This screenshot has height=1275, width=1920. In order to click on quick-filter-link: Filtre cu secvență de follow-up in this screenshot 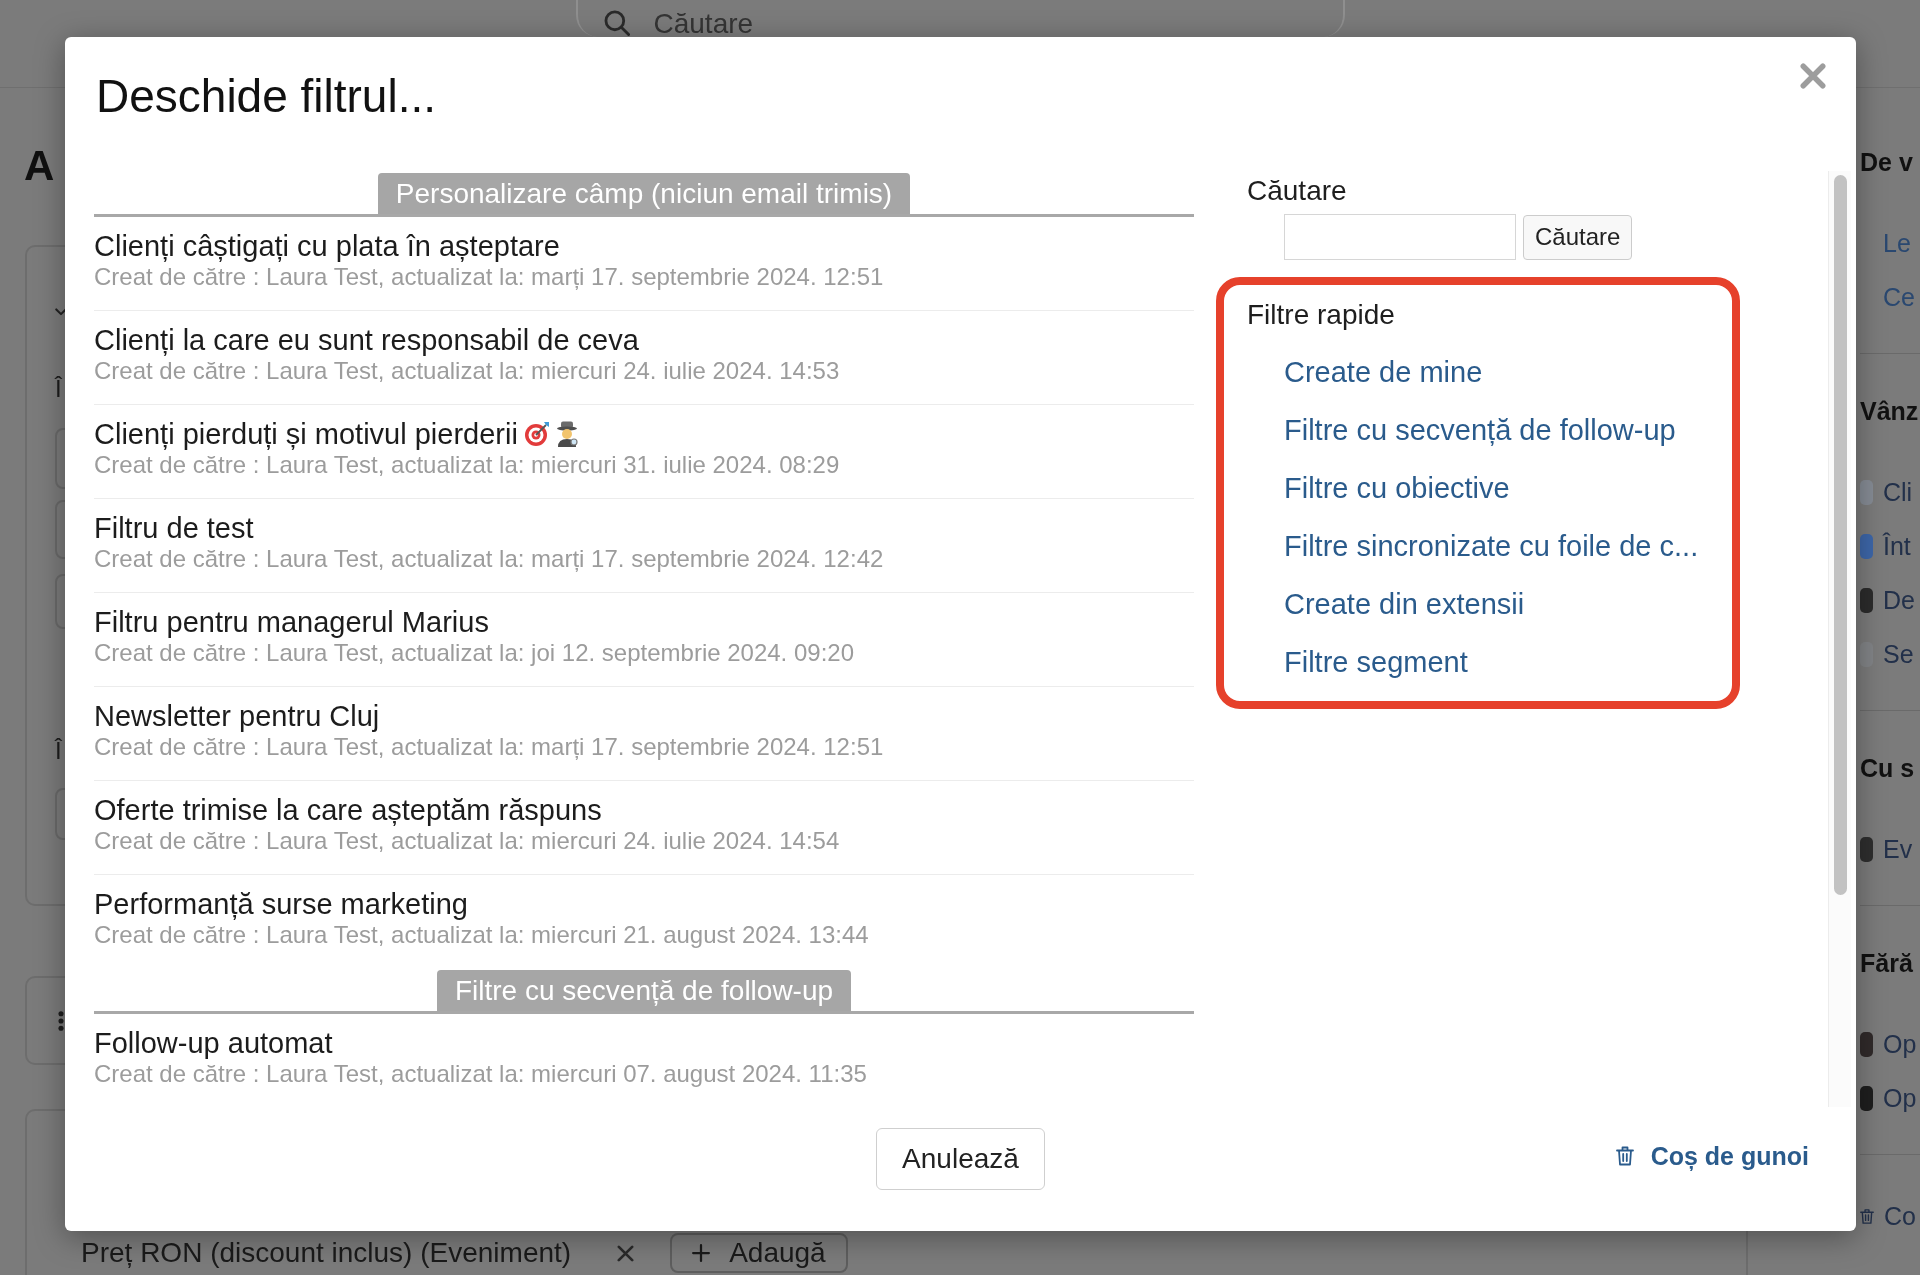, I will do `click(1480, 430)`.